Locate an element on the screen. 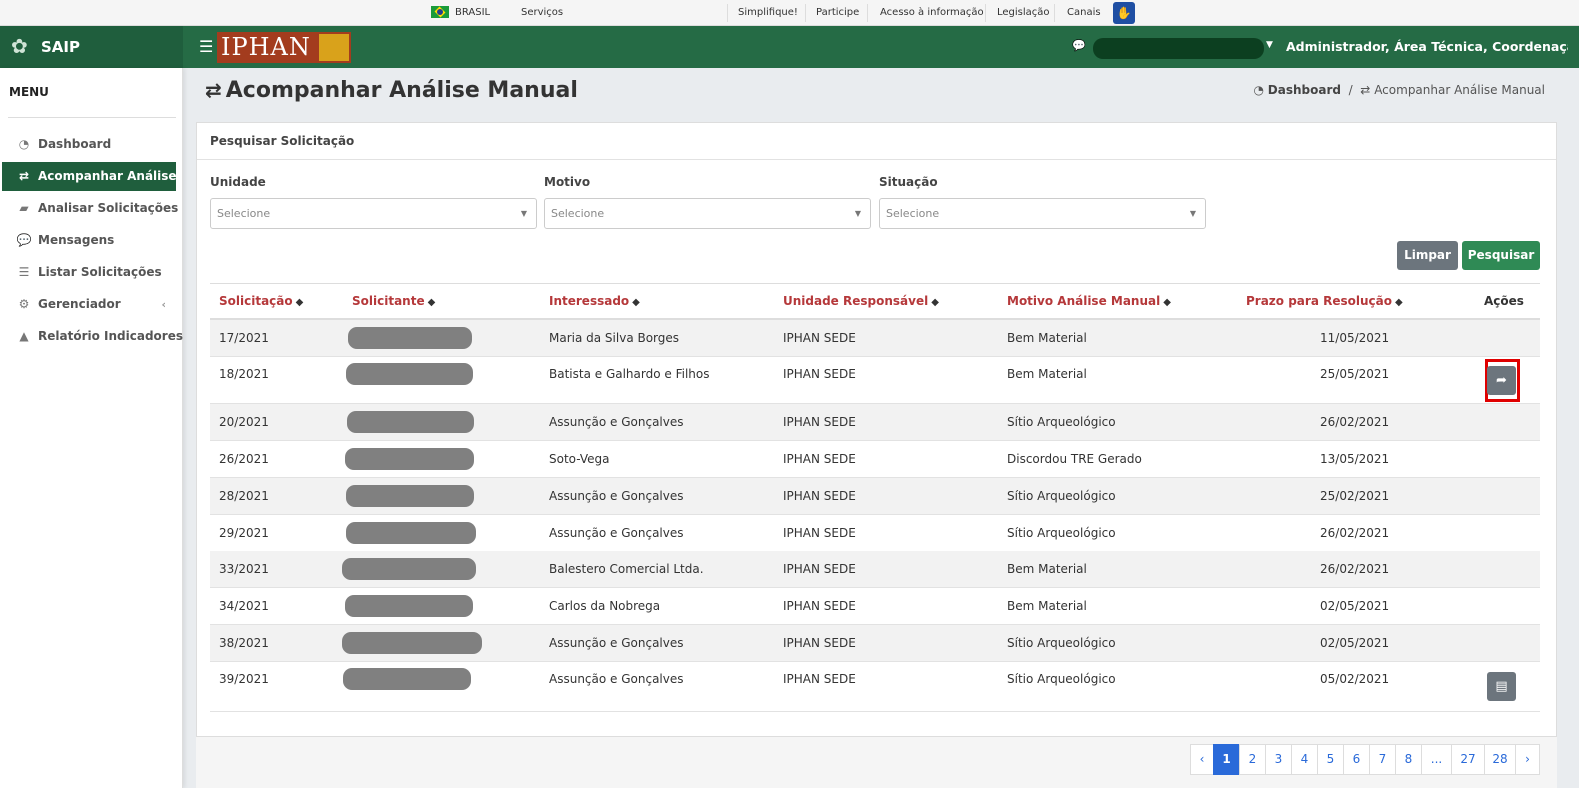 Image resolution: width=1579 pixels, height=788 pixels. cell-prazo: 26/02/2021 is located at coordinates (1355, 569).